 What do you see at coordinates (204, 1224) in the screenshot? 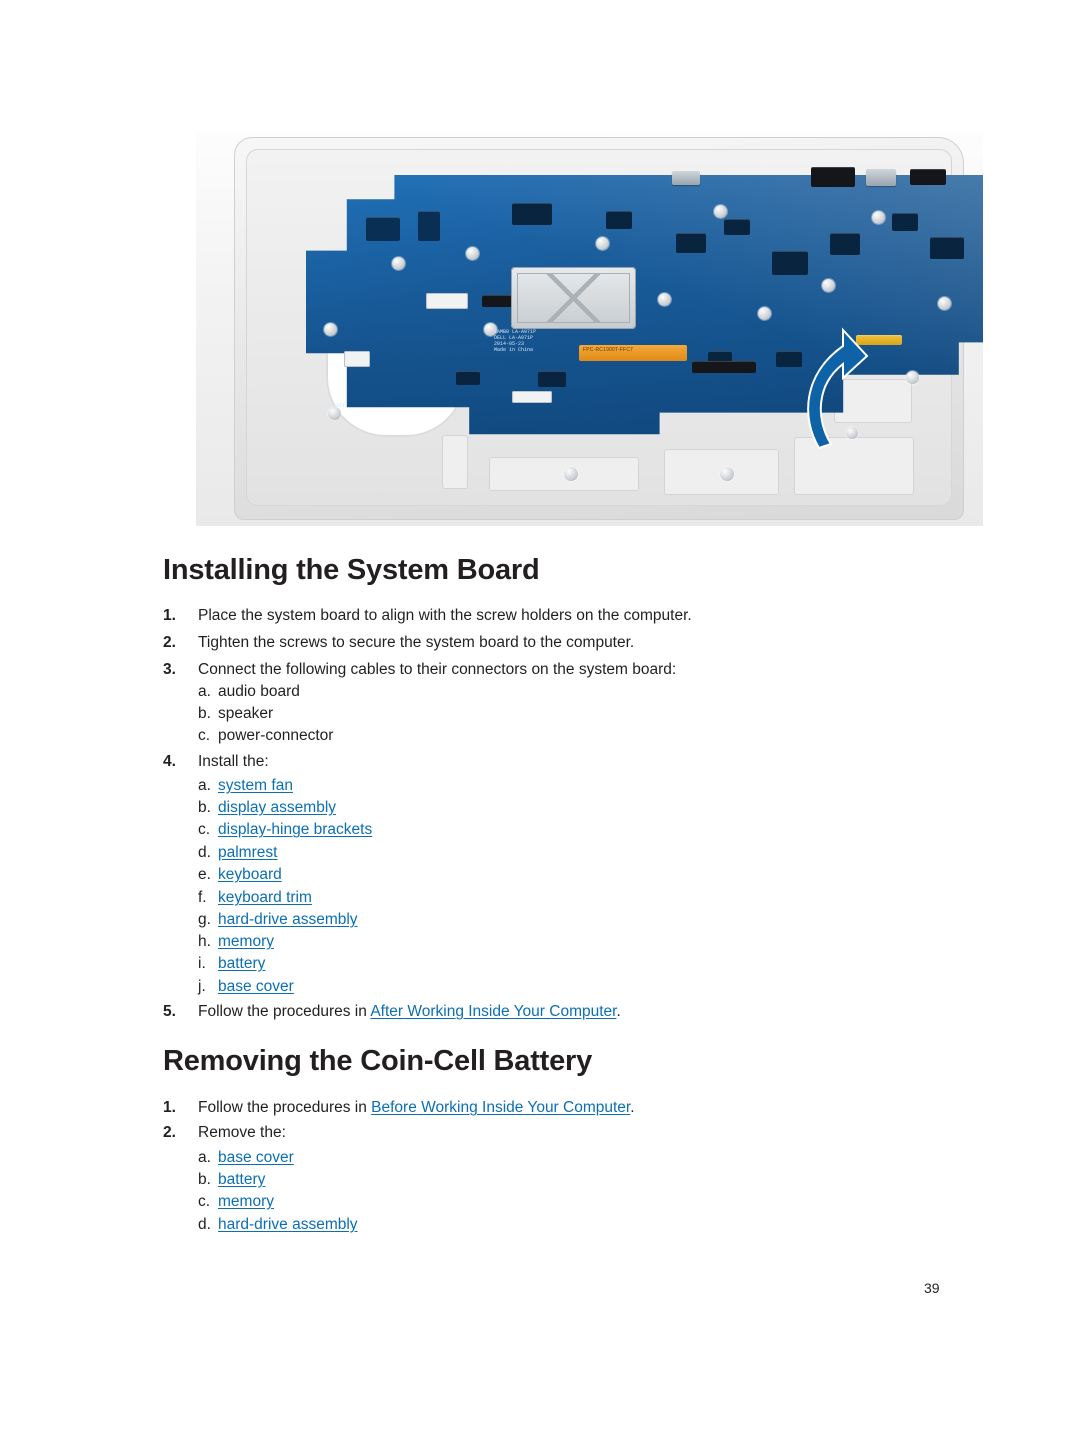
I see `substep-letter: d.` at bounding box center [204, 1224].